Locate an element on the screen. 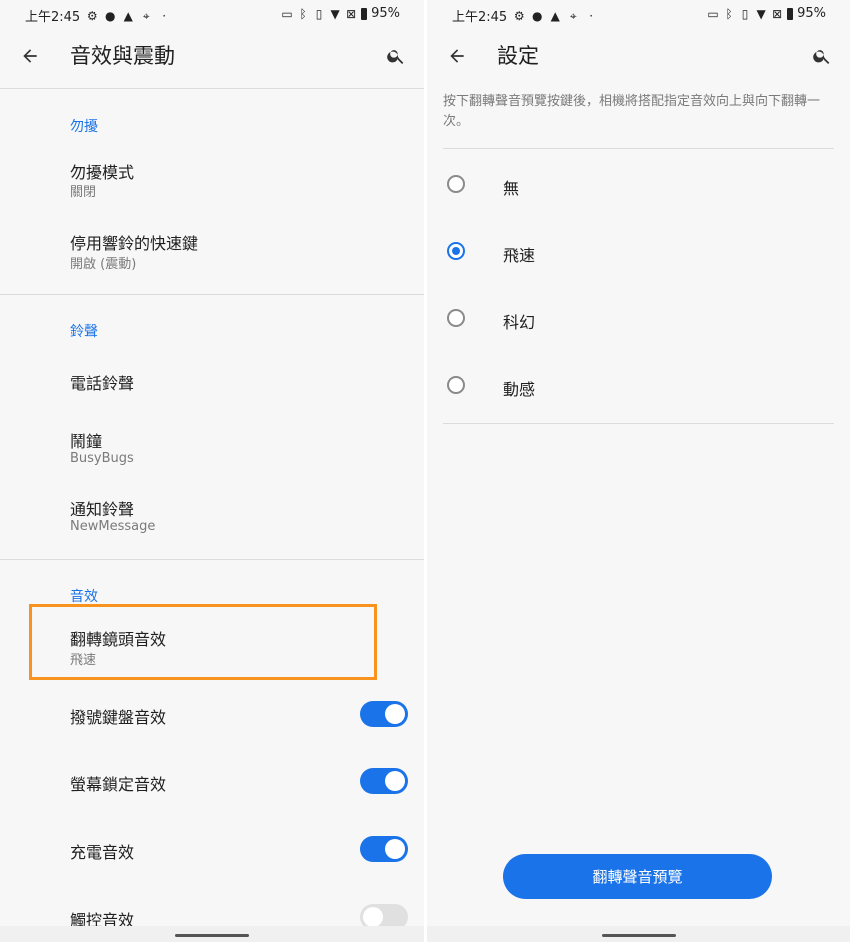 The width and height of the screenshot is (850, 942). dial-pad-sound-item: 撥號鍵盤音效 is located at coordinates (212, 714).